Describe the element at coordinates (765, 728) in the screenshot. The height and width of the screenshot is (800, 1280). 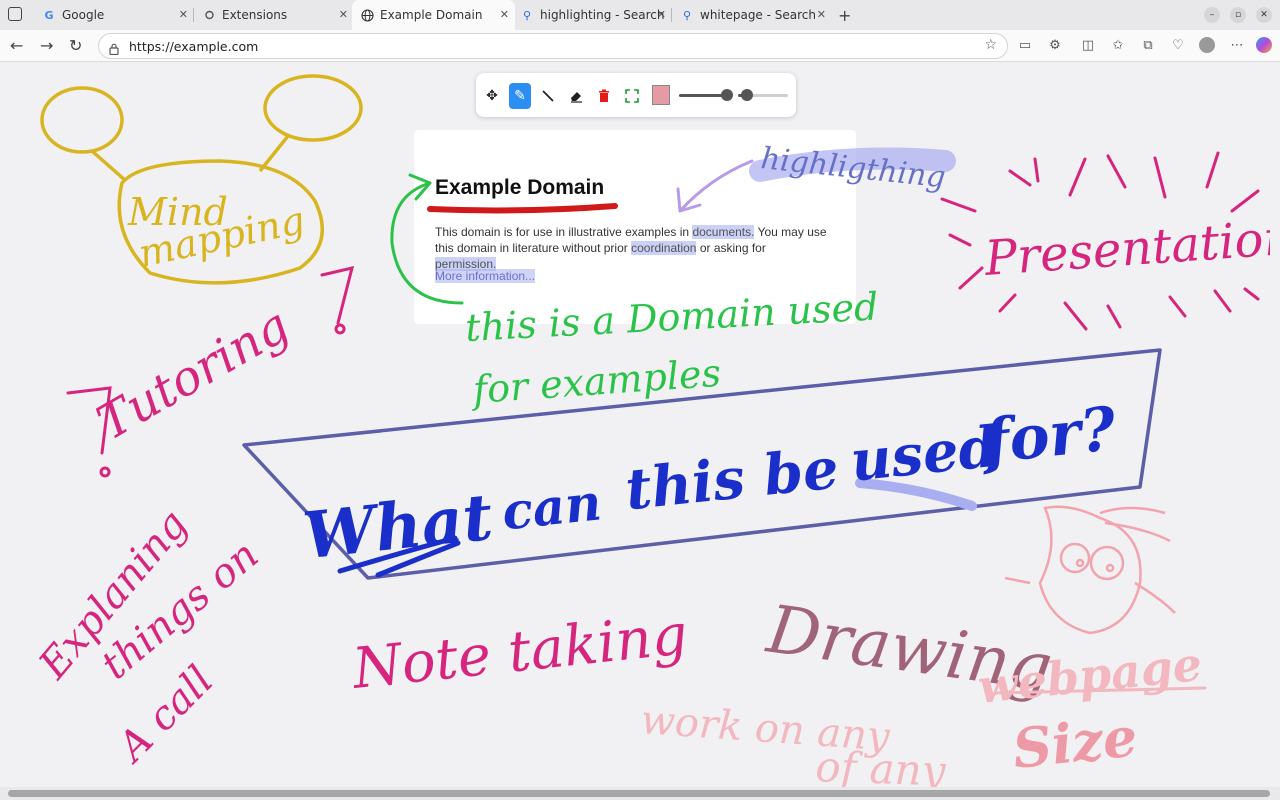
I see `webpage-text: work on any` at that location.